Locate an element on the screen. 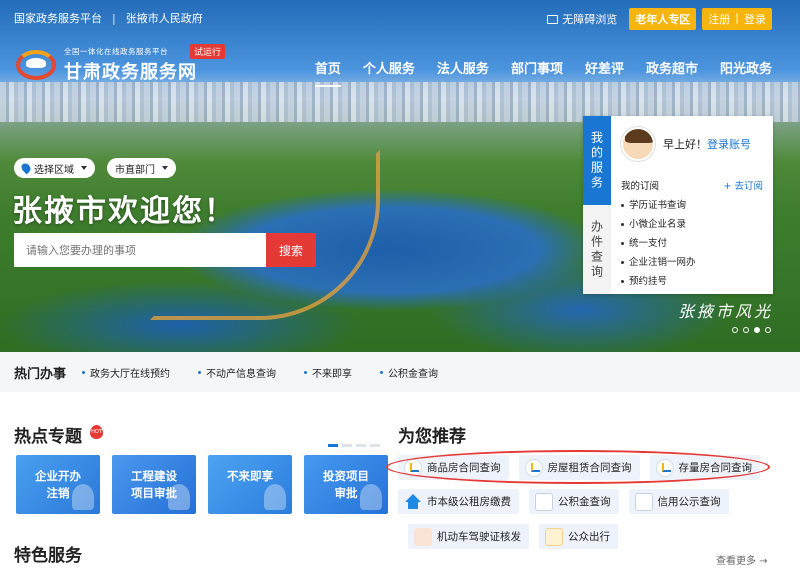  welcome-heading: 张掖市欢迎您！ is located at coordinates (124, 211).